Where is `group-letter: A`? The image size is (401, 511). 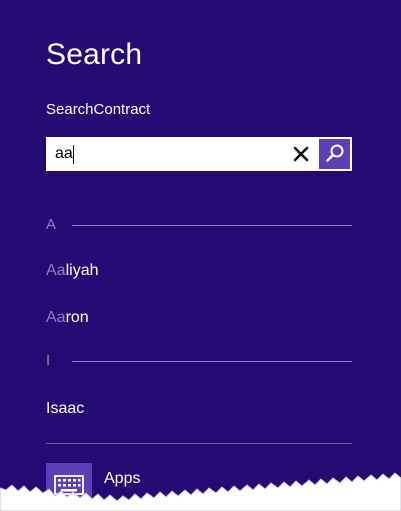 group-letter: A is located at coordinates (51, 224).